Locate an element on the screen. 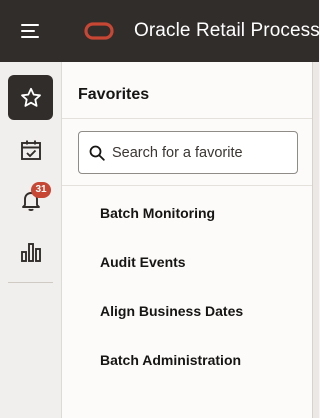  bar-chart-icon is located at coordinates (30, 252).